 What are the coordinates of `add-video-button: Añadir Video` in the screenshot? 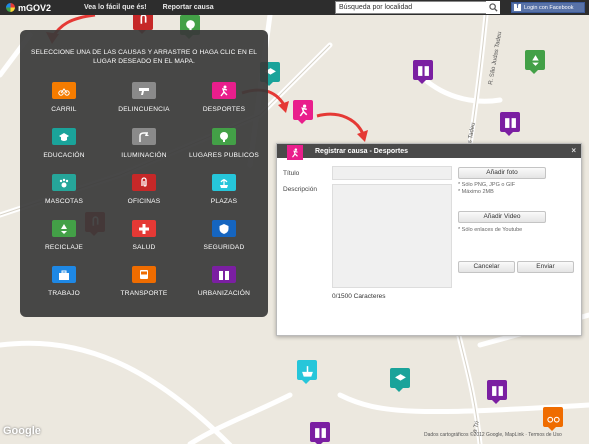 It's located at (502, 217).